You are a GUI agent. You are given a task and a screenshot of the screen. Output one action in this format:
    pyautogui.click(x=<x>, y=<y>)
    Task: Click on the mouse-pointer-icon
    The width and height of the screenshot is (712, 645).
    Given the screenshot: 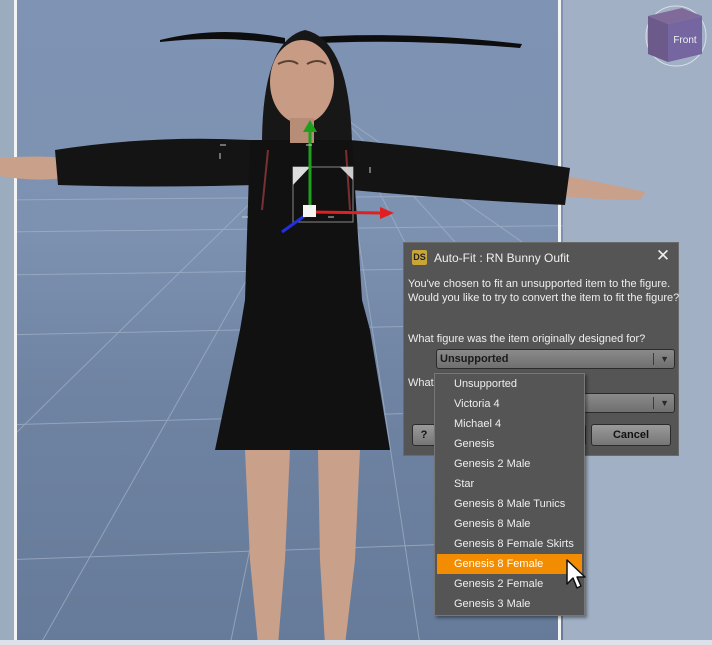 What is the action you would take?
    pyautogui.click(x=576, y=574)
    